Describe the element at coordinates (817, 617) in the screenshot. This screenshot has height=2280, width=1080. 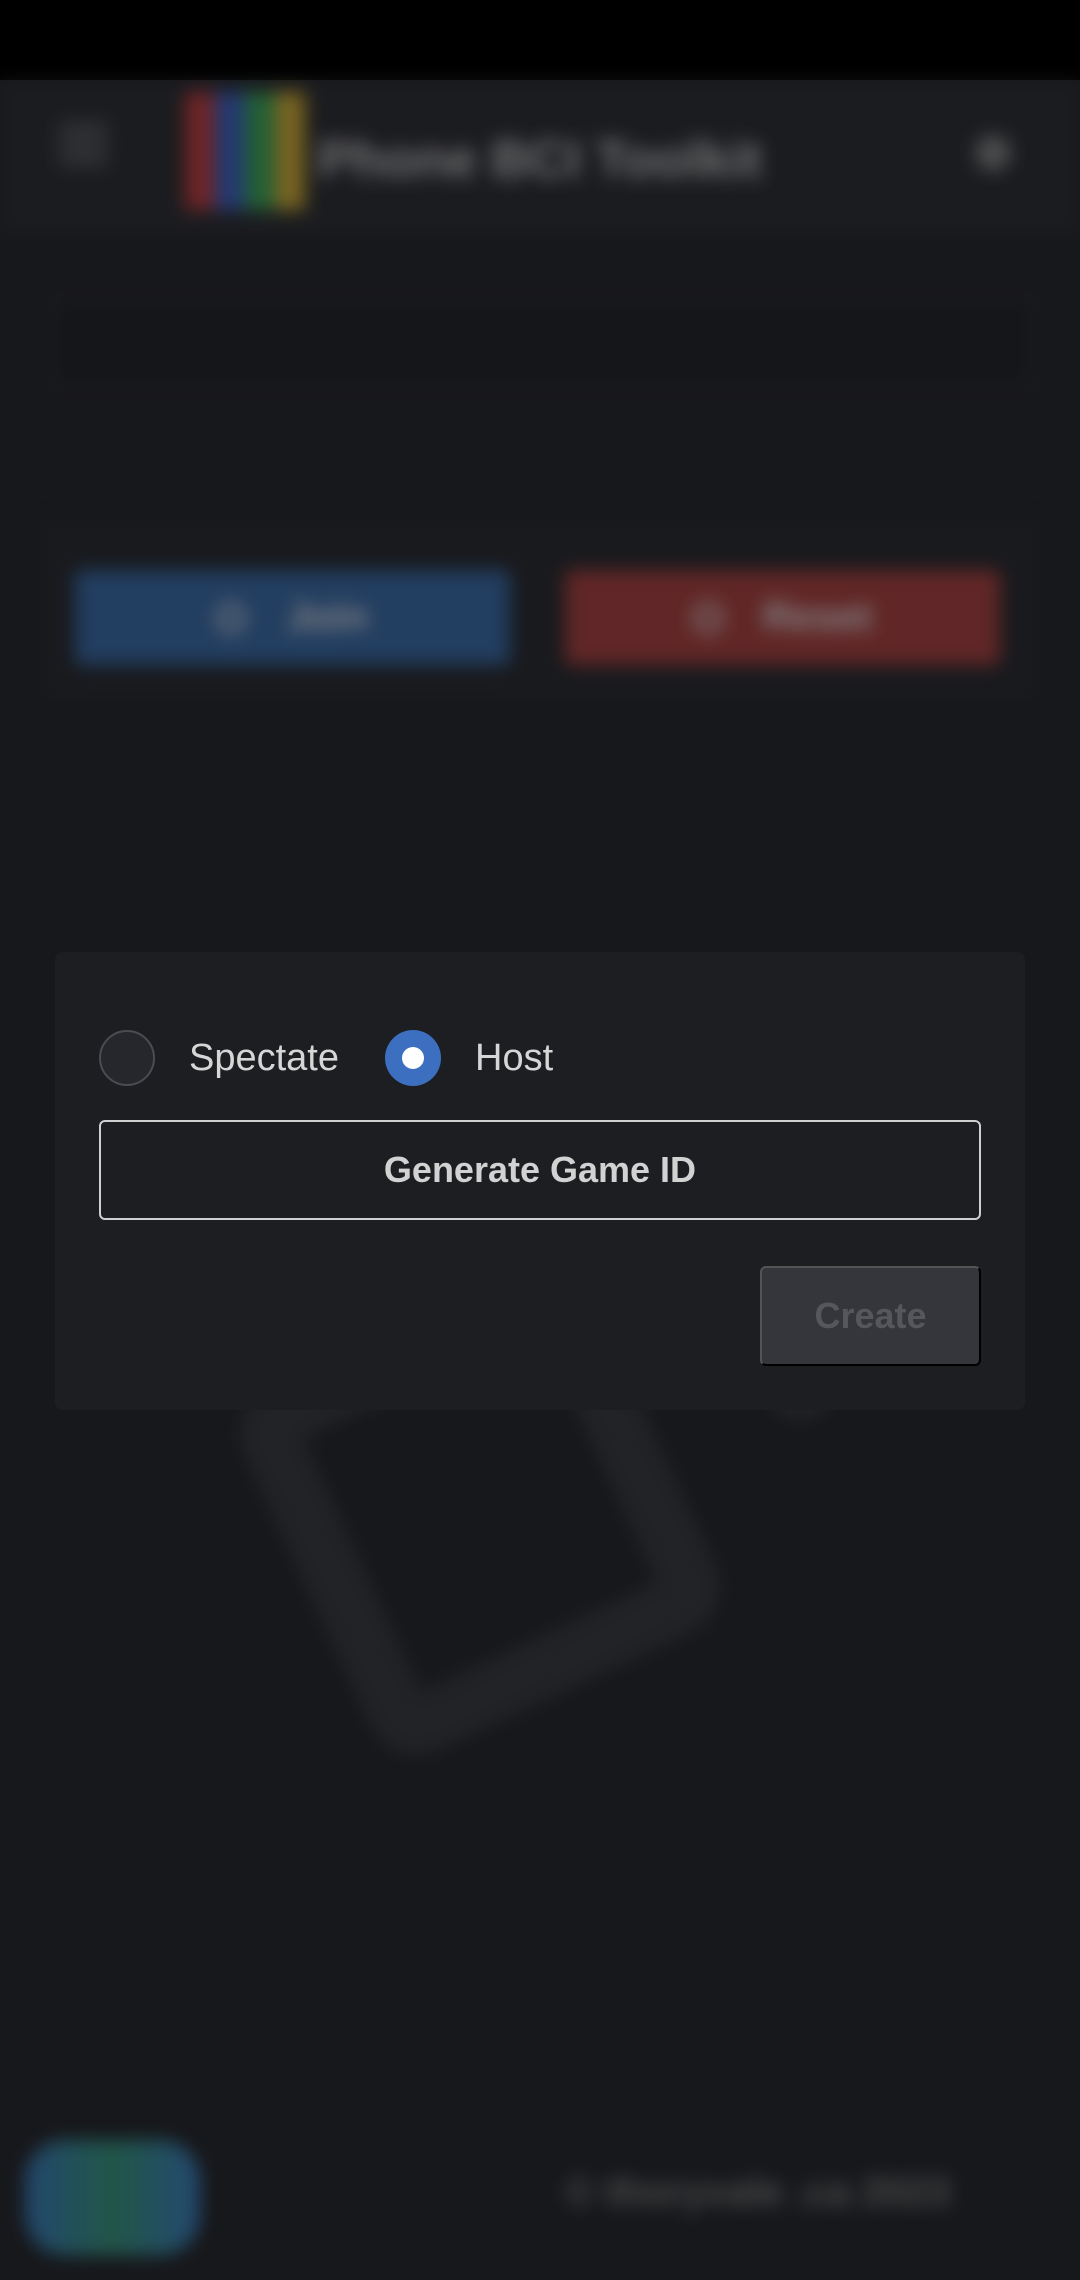
I see `reset-label: Reset` at that location.